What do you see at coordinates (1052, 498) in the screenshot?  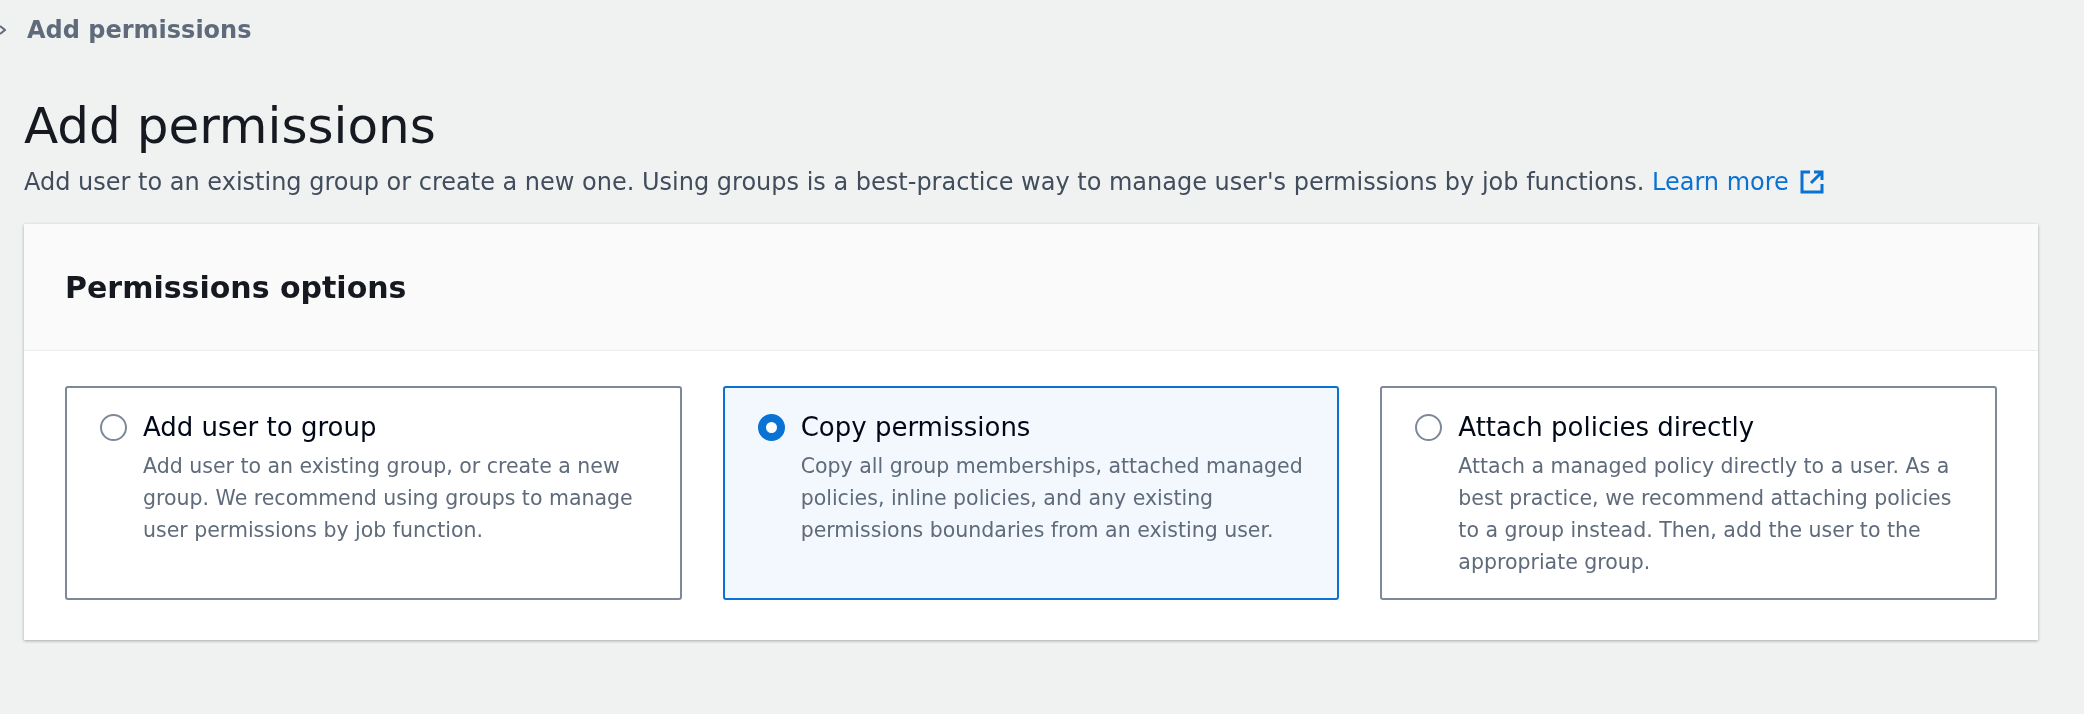 I see `option-description: Copy all group memberships, attached managed policies, inline policies, and any existing permissions boundaries from an existing user.` at bounding box center [1052, 498].